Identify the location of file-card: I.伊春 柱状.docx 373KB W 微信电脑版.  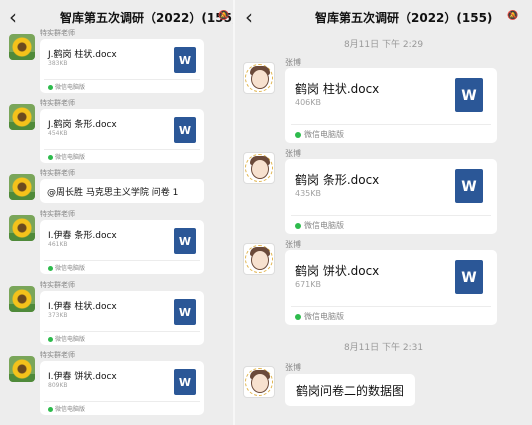
(122, 318).